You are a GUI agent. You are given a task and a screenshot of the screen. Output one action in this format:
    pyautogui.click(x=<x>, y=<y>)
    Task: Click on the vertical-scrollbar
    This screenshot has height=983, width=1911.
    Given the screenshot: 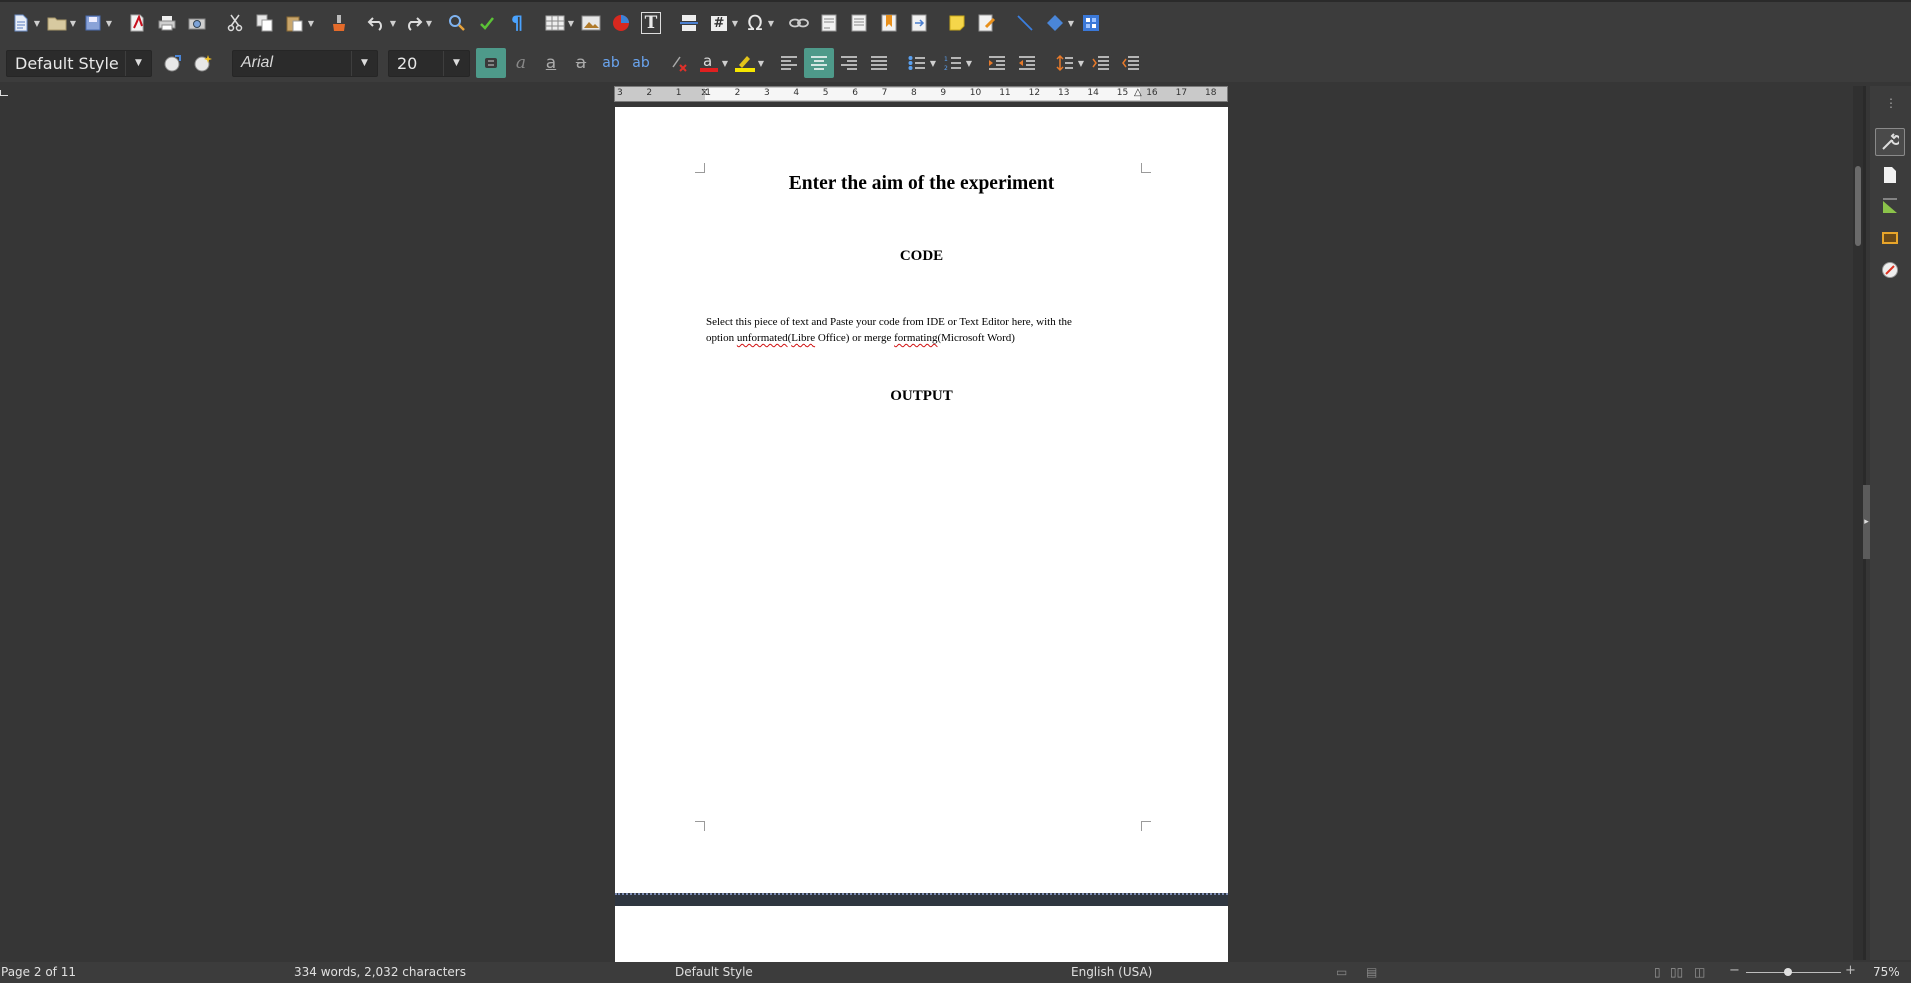 What is the action you would take?
    pyautogui.click(x=1858, y=523)
    